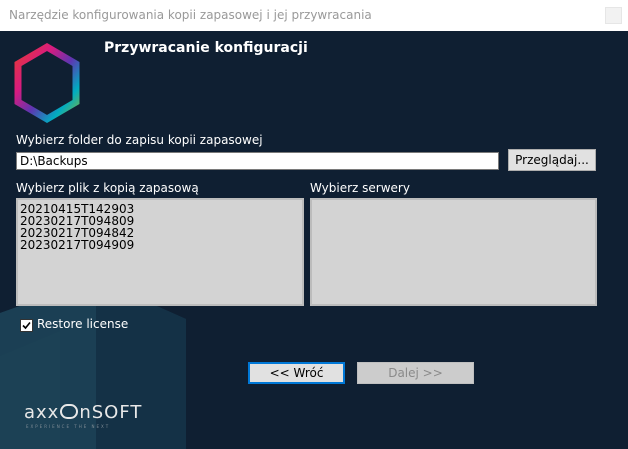  I want to click on restore-license-checkbox, so click(26, 325).